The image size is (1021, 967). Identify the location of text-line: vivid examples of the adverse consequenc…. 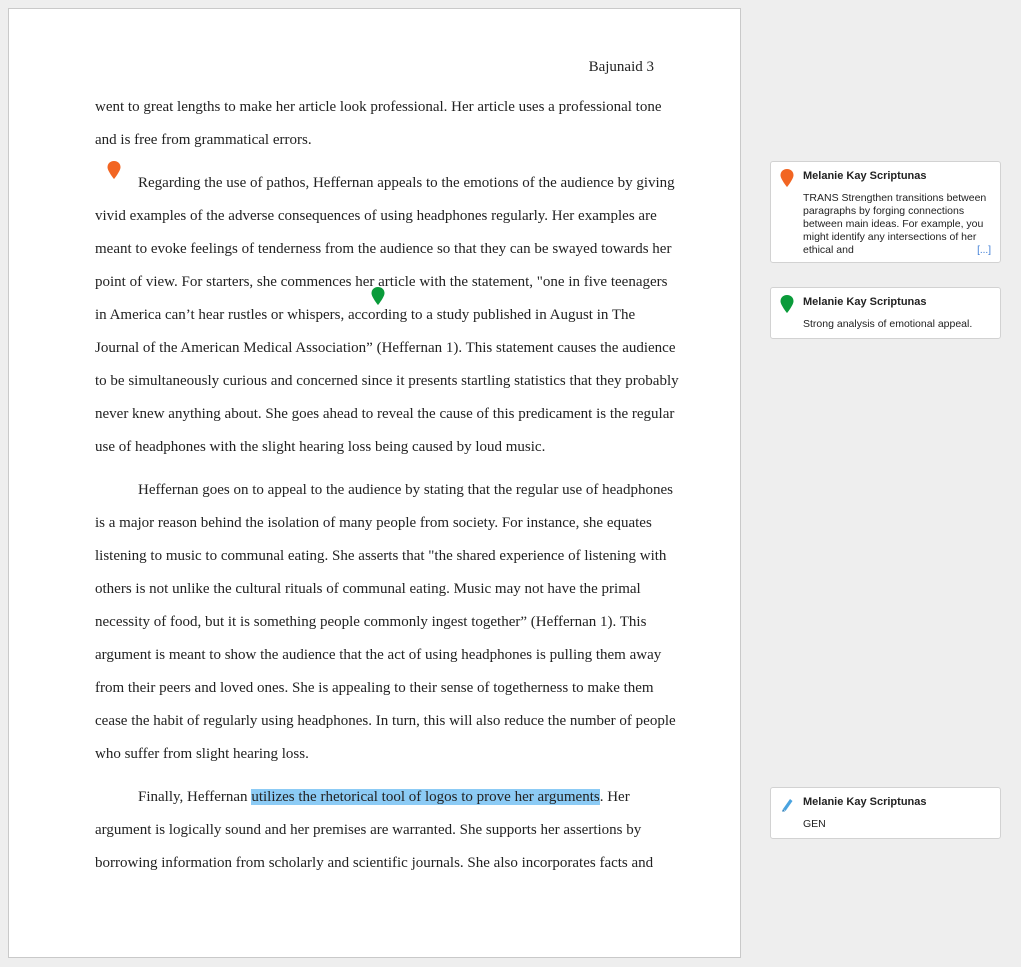
(376, 216).